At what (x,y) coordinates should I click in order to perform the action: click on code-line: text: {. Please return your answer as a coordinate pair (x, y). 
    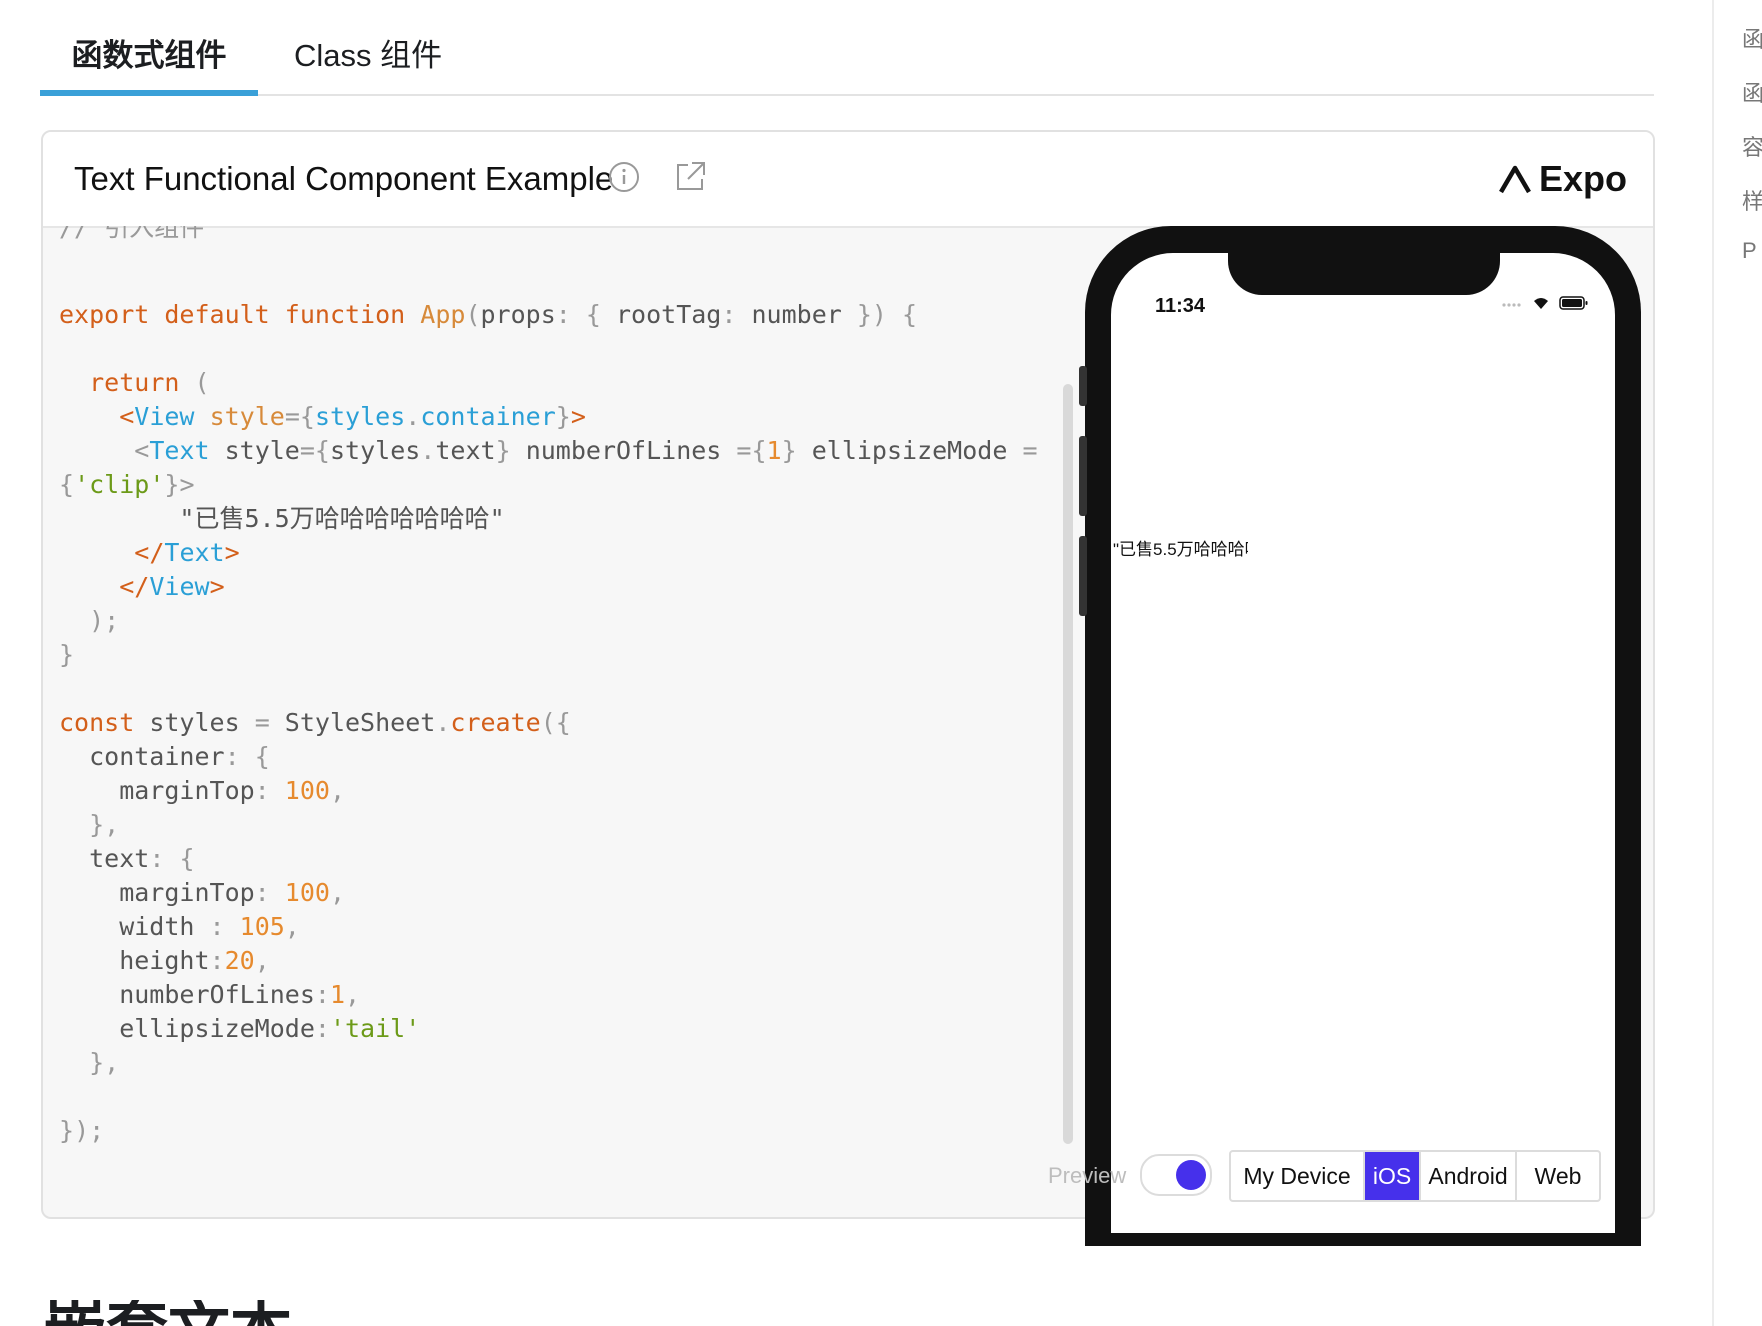
    Looking at the image, I should click on (127, 858).